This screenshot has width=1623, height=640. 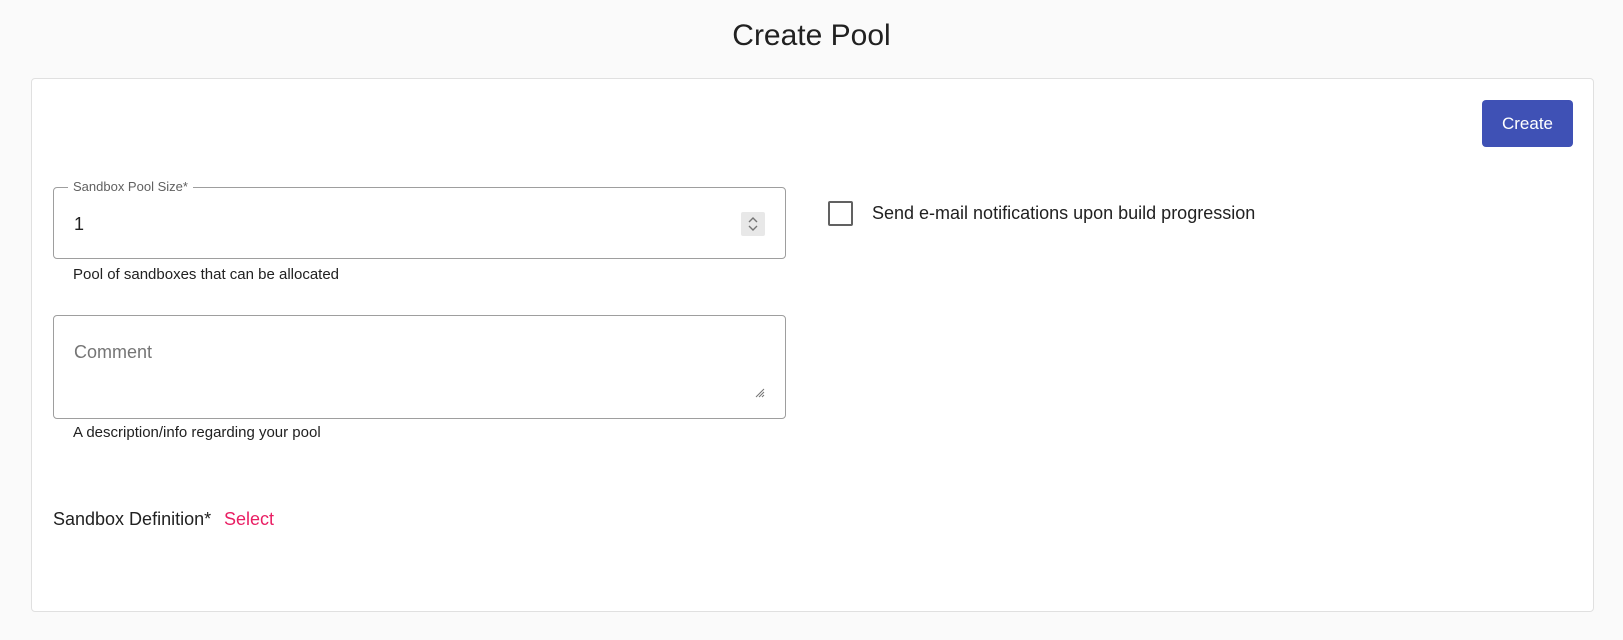 I want to click on pool-size-input, so click(x=384, y=224).